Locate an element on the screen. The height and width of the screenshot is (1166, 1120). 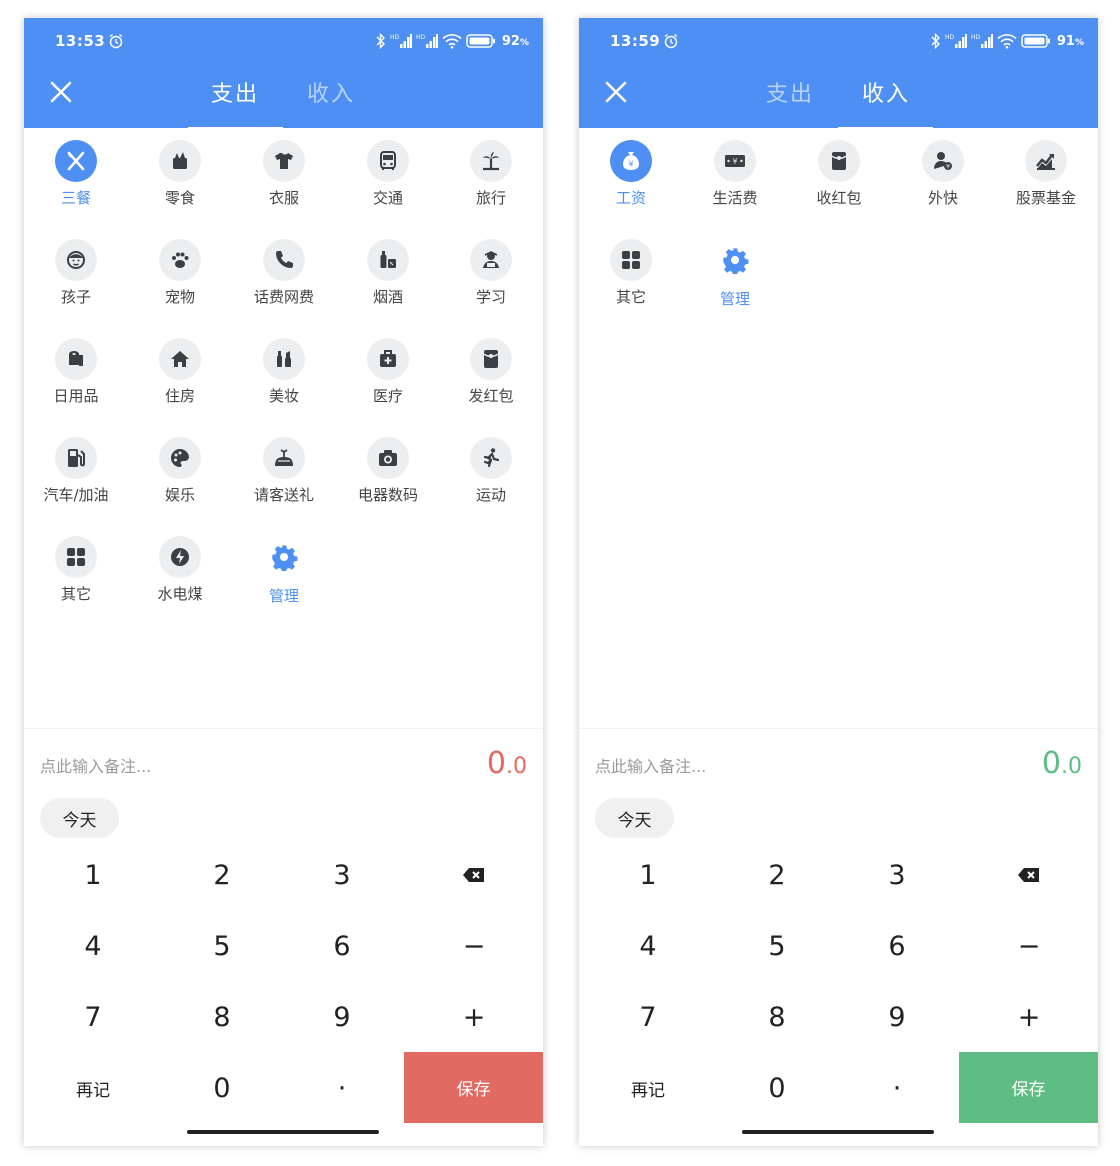
category-item: 发红包 is located at coordinates (491, 379).